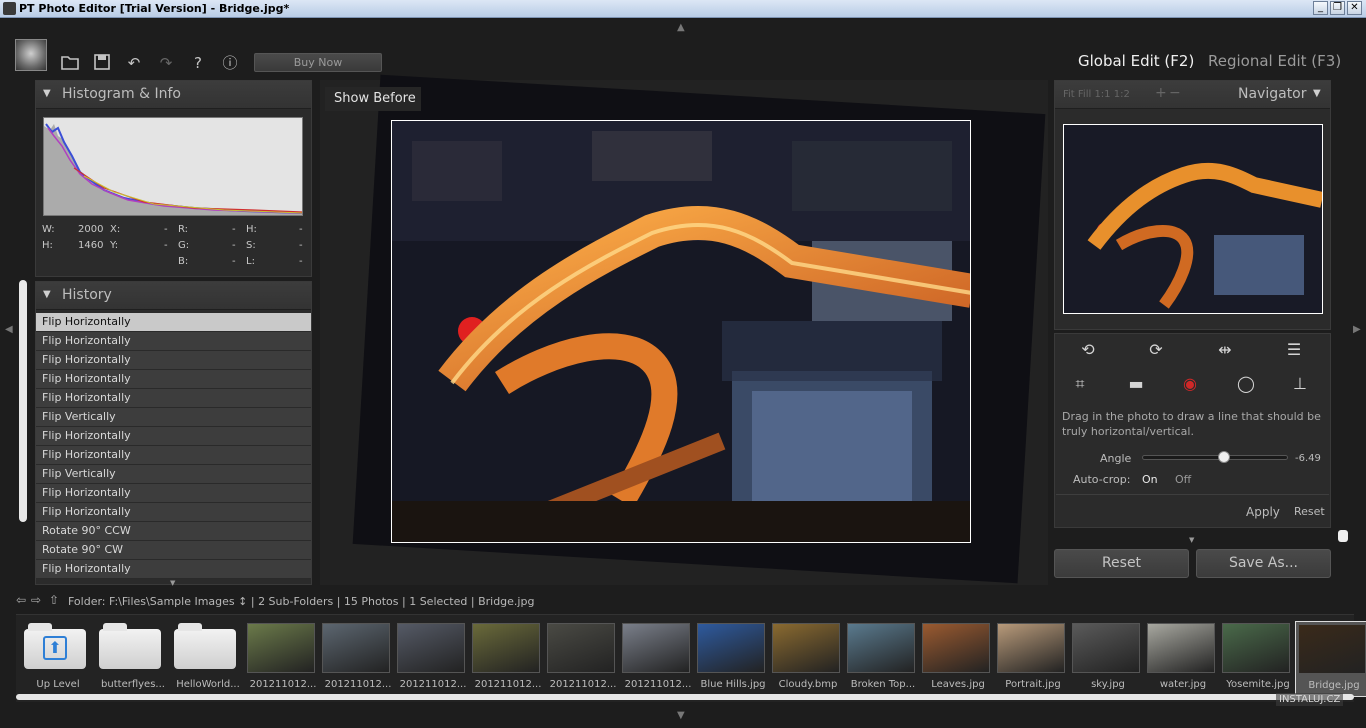  I want to click on panel-collapse-arrow-icon: ▼, so click(1191, 540).